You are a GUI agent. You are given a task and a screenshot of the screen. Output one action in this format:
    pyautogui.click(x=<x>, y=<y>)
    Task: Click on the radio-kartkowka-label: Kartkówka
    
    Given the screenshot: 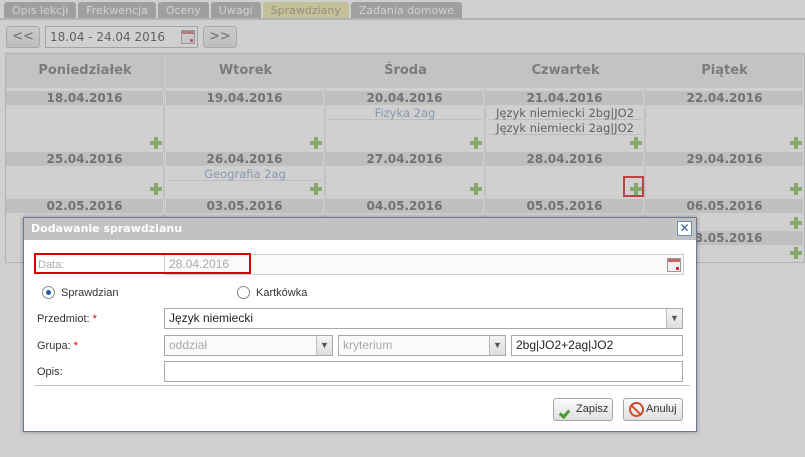 What is the action you would take?
    pyautogui.click(x=282, y=293)
    